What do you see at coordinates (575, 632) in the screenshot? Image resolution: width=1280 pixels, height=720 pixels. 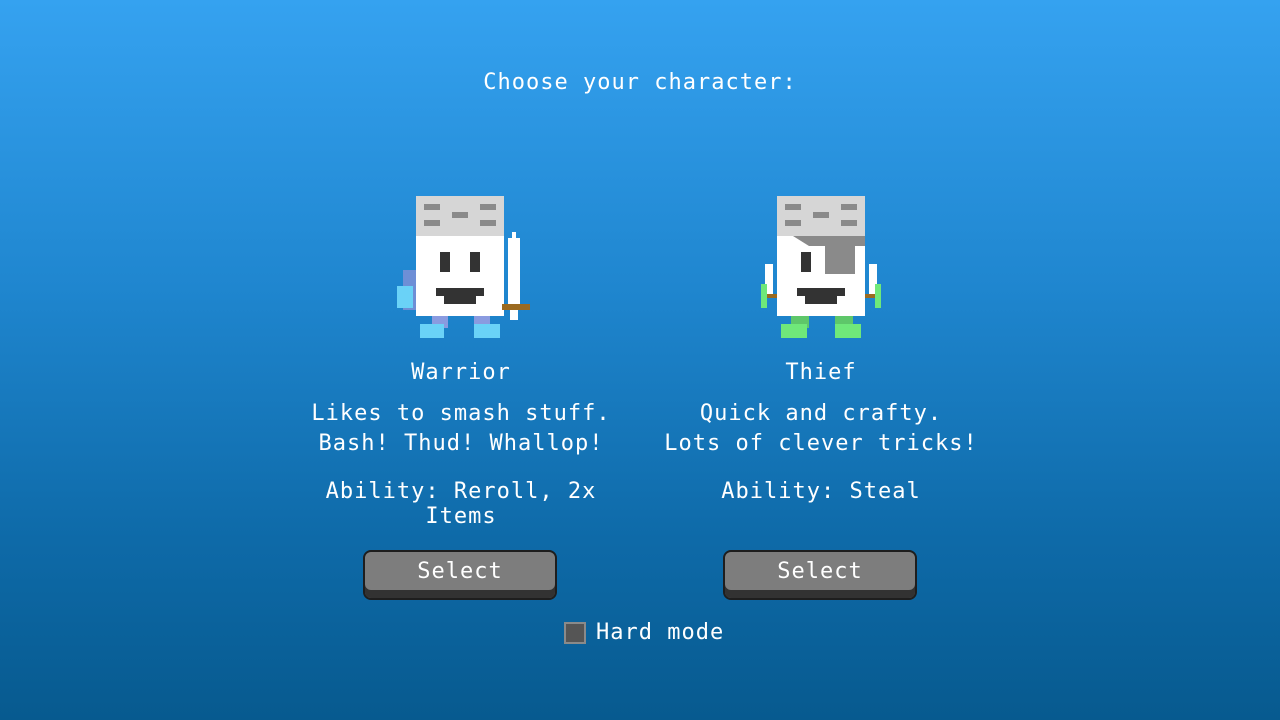 I see `hard-mode-checkbox` at bounding box center [575, 632].